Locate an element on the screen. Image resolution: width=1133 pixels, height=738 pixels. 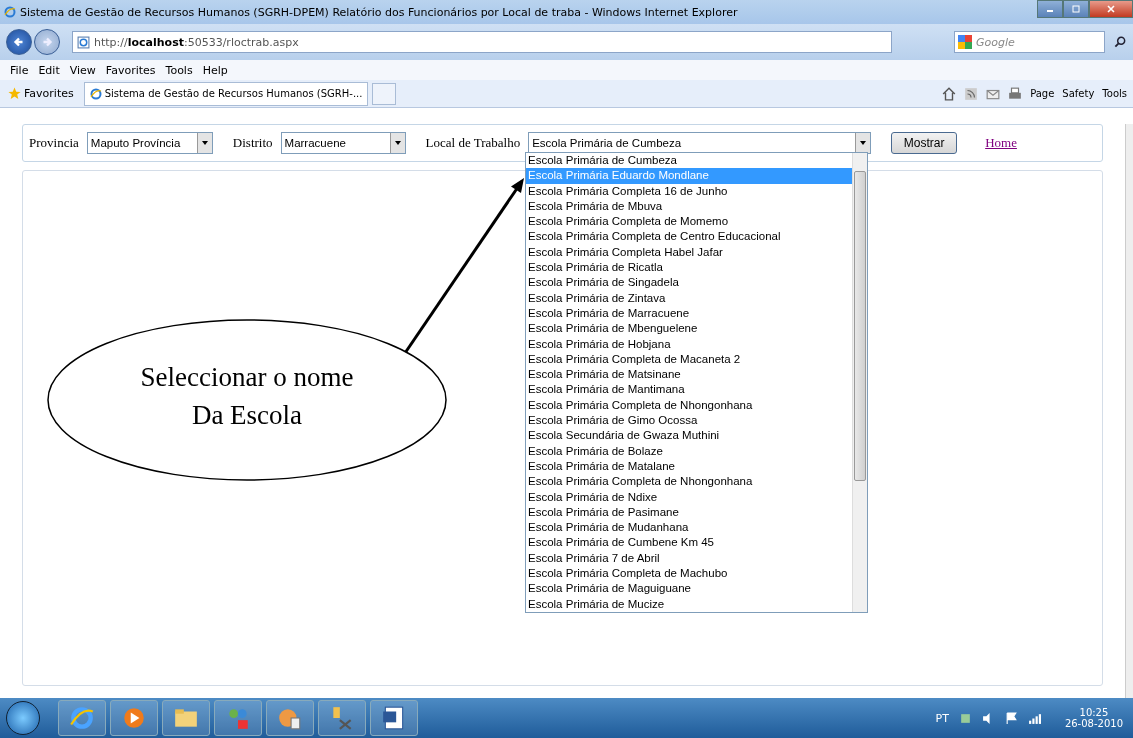
dropdown-option: Escola Primária de Matsinane is located at coordinates (689, 375).